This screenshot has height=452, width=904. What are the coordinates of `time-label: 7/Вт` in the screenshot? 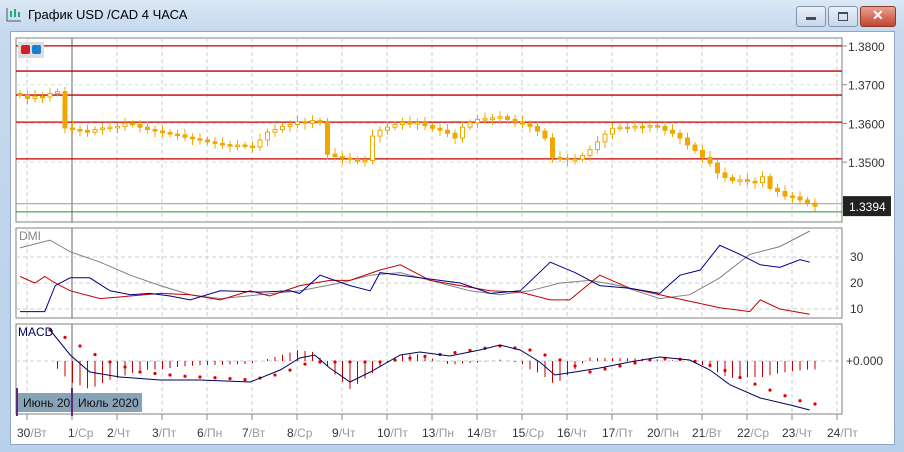 It's located at (254, 433).